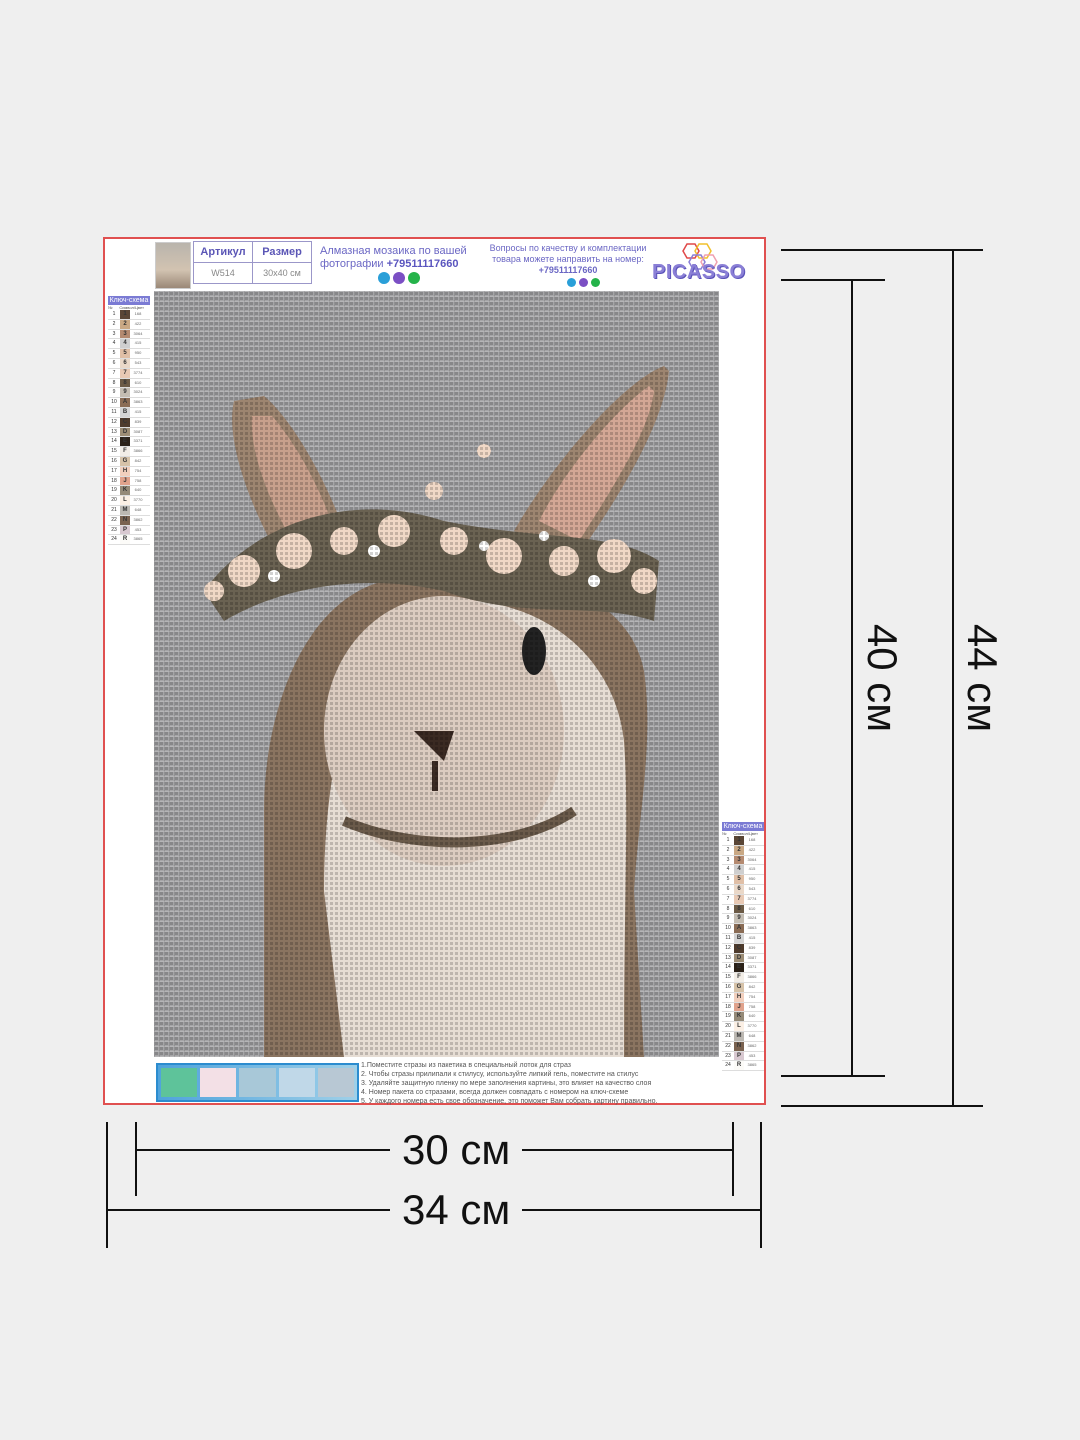 The width and height of the screenshot is (1080, 1440). What do you see at coordinates (114, 382) in the screenshot?
I see `key-row-number: 8` at bounding box center [114, 382].